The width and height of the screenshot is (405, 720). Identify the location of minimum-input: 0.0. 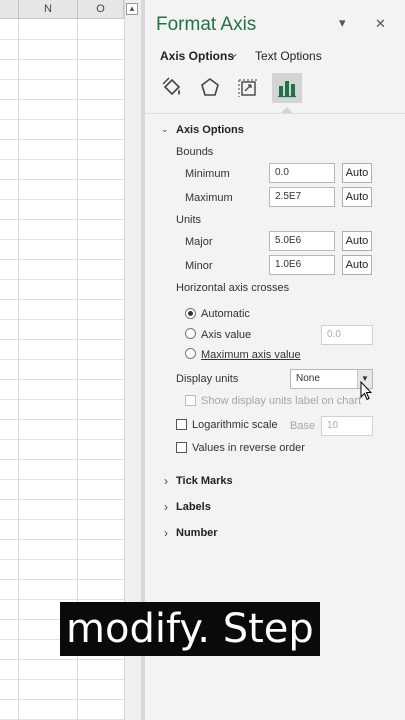
(302, 173).